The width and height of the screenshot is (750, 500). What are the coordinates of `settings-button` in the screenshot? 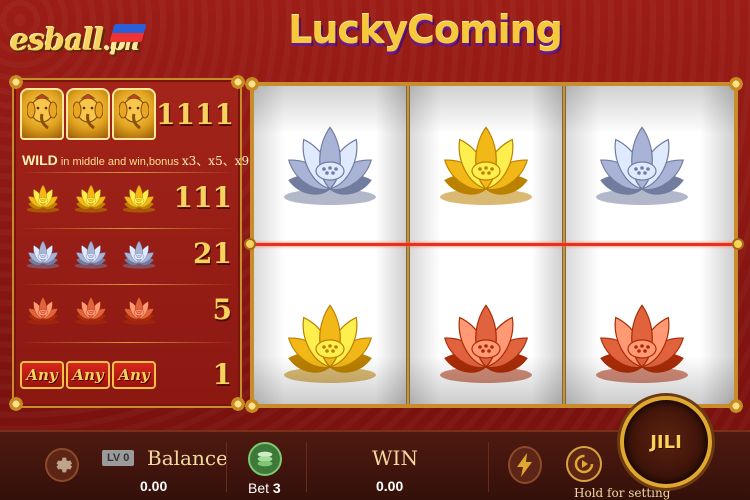 It's located at (62, 465).